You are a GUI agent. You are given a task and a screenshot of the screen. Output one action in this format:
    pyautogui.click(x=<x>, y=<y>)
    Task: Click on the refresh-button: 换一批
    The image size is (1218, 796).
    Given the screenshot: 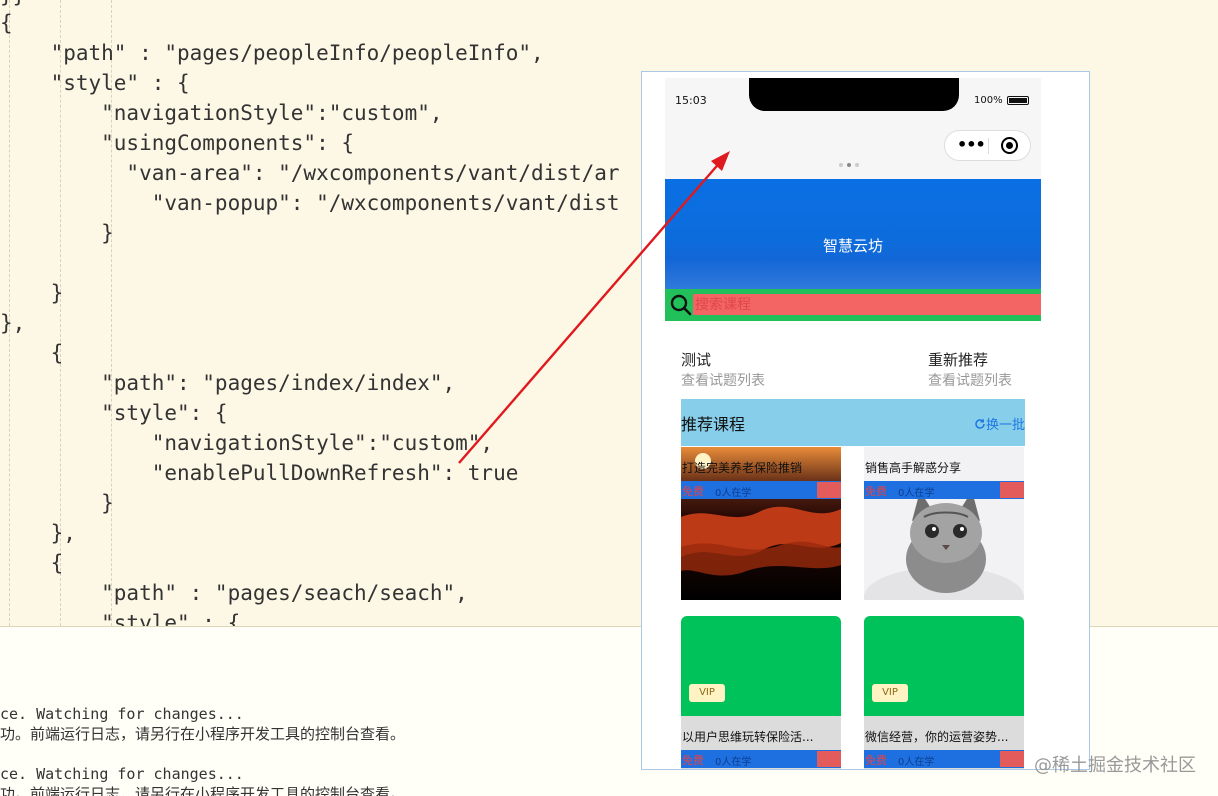 What is the action you would take?
    pyautogui.click(x=999, y=423)
    